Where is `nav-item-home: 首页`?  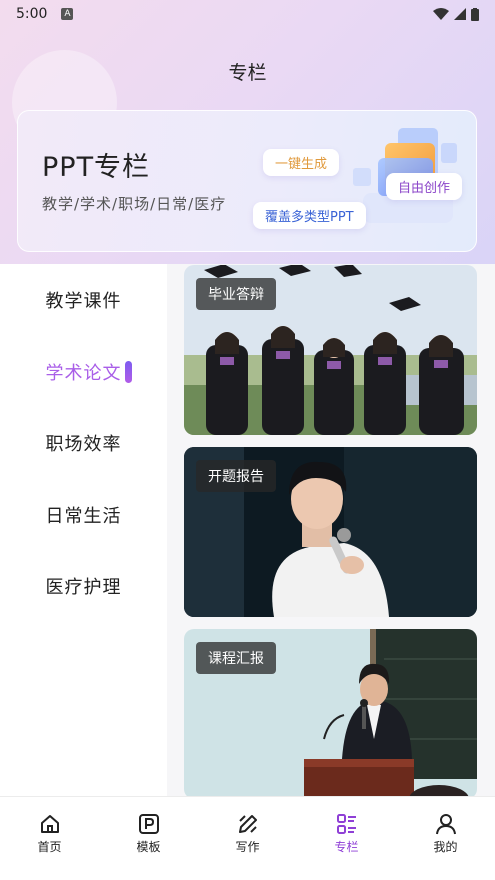
nav-item-home: 首页 is located at coordinates (49, 838).